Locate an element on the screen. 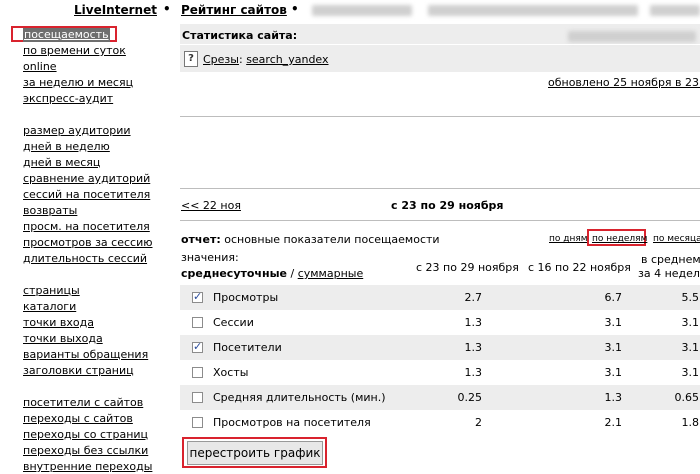 This screenshot has height=474, width=700. rating-link: Рейтинг сайтов is located at coordinates (234, 10).